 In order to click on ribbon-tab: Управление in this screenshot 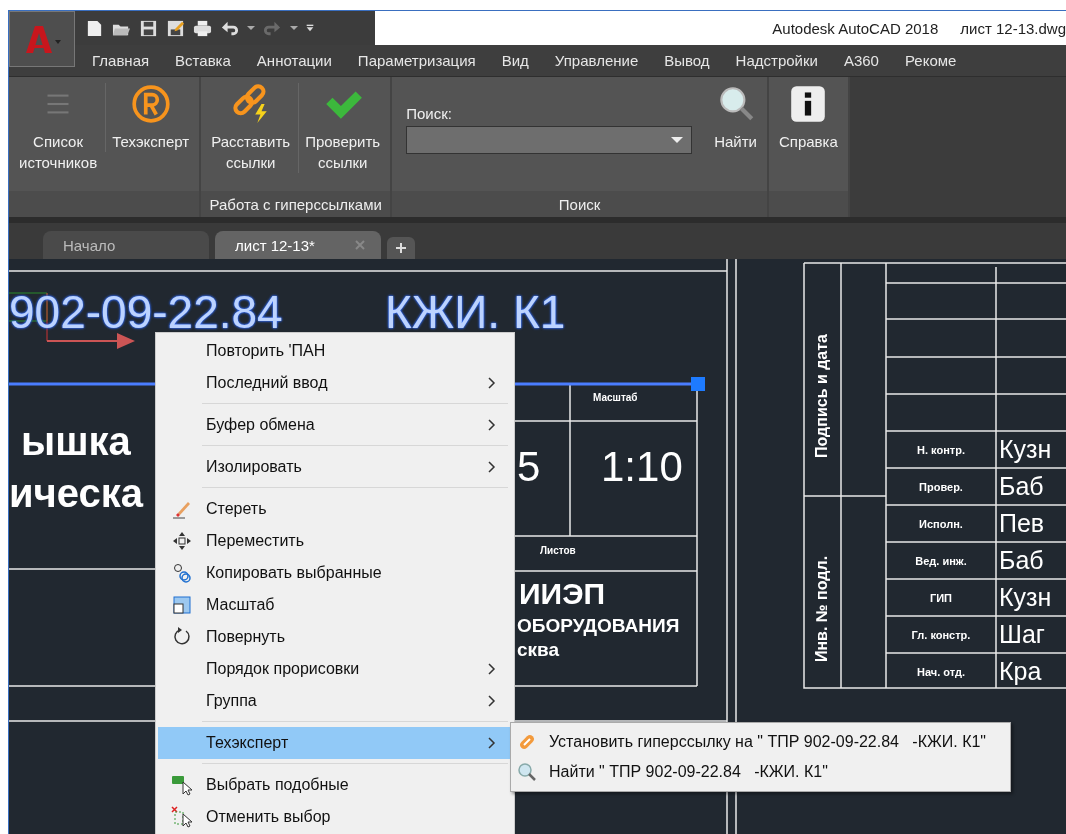, I will do `click(596, 60)`.